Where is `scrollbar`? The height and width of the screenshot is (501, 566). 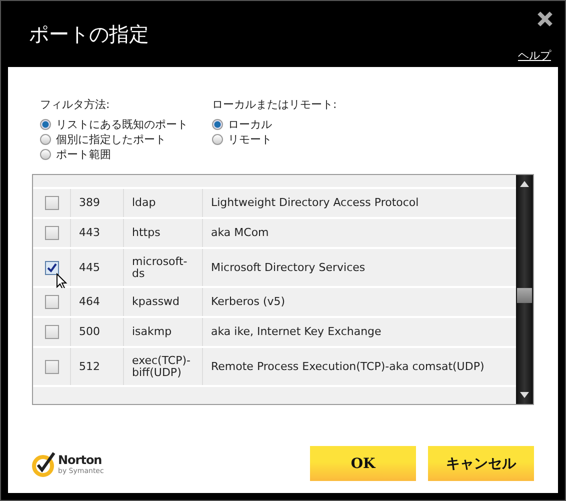
scrollbar is located at coordinates (524, 289).